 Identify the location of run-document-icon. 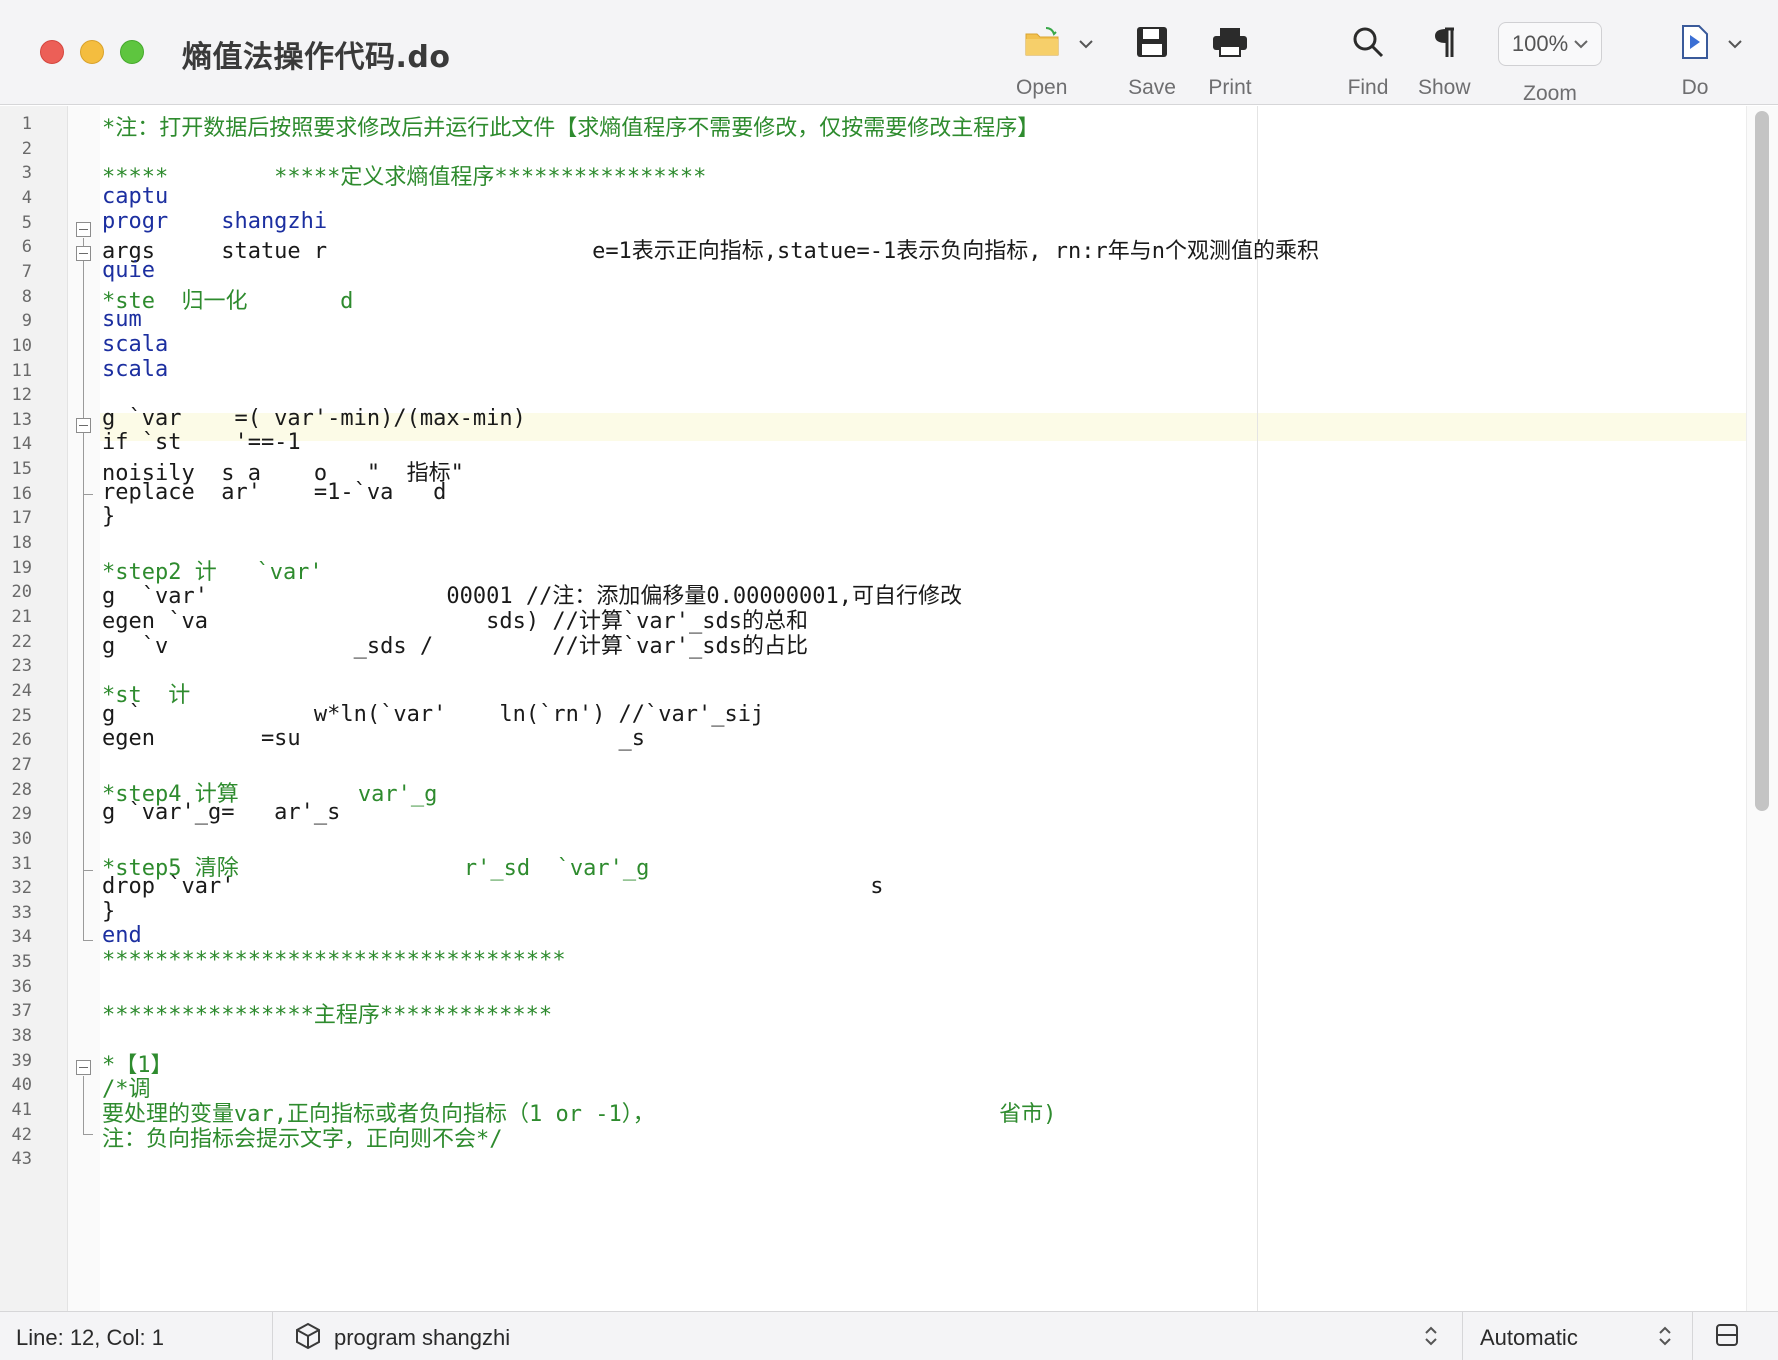
(1695, 42).